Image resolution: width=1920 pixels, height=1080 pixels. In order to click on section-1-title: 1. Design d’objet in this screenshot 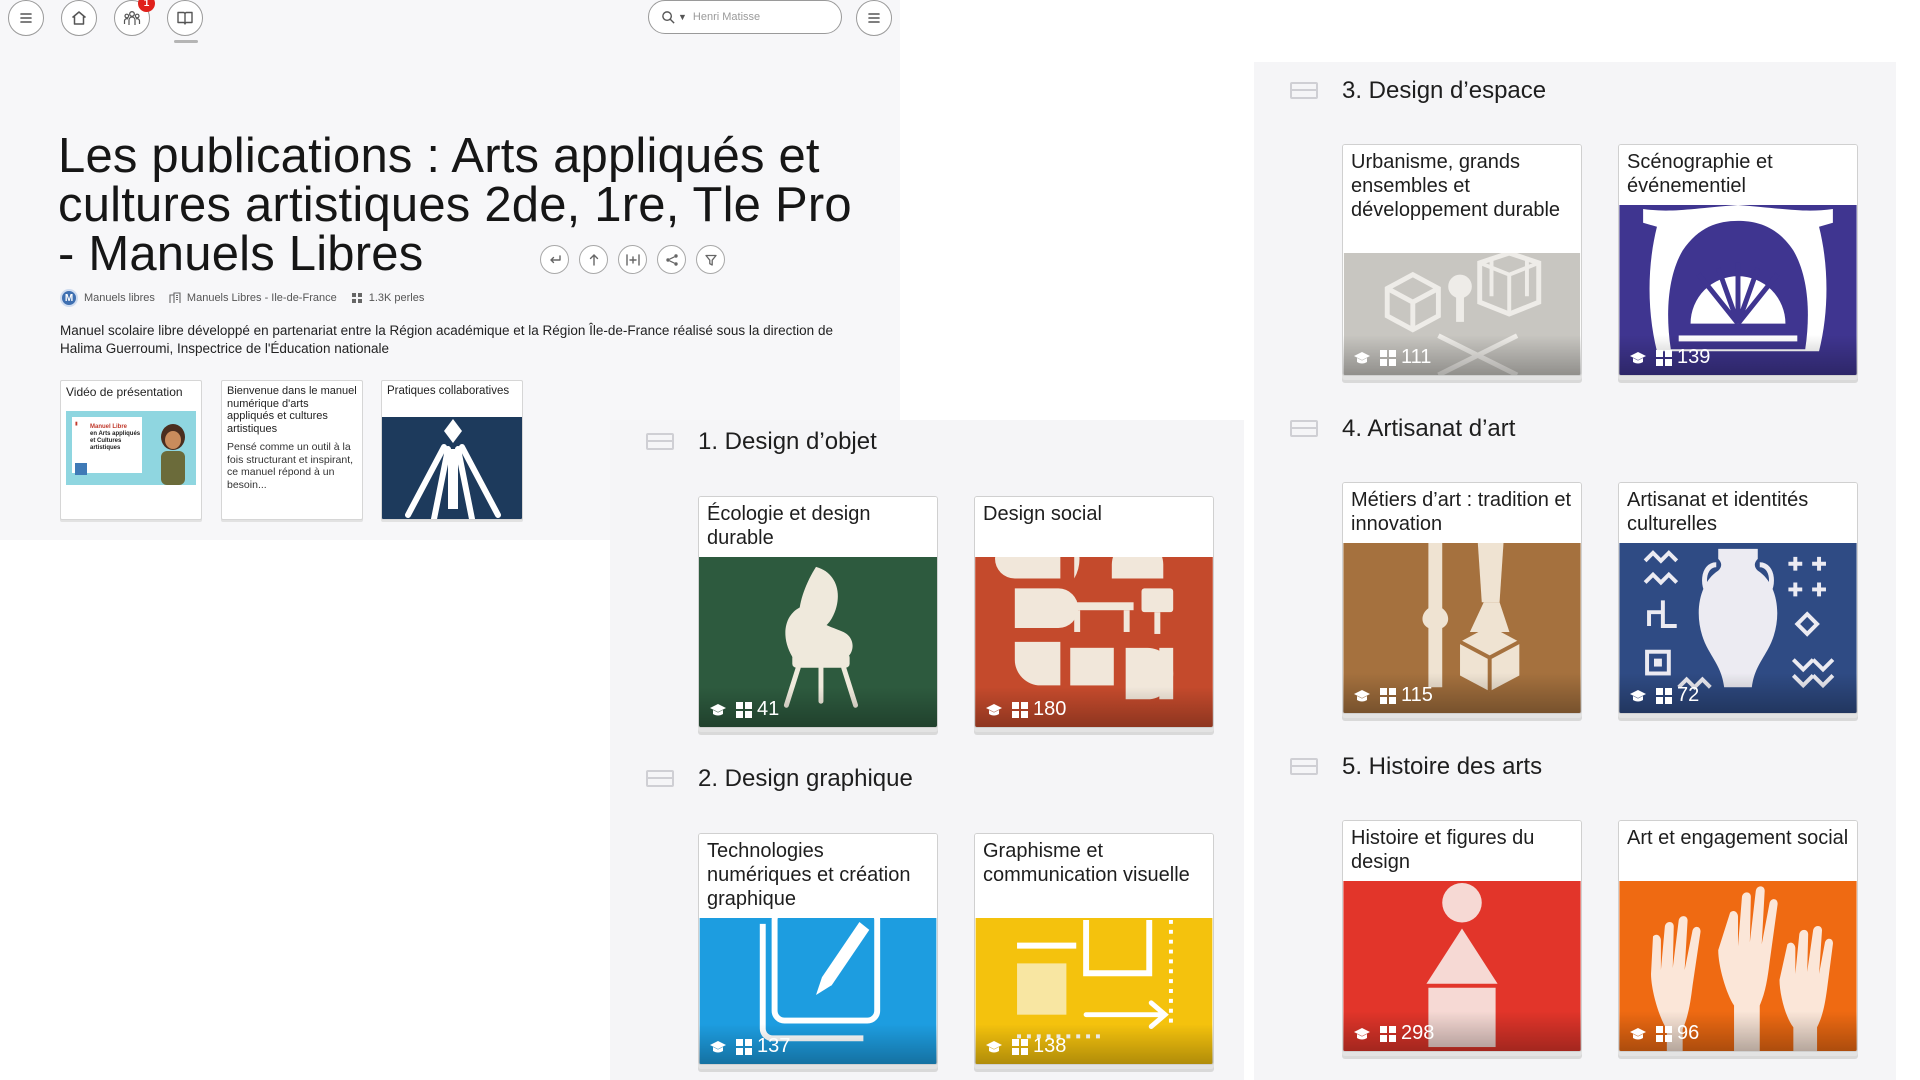, I will do `click(787, 442)`.